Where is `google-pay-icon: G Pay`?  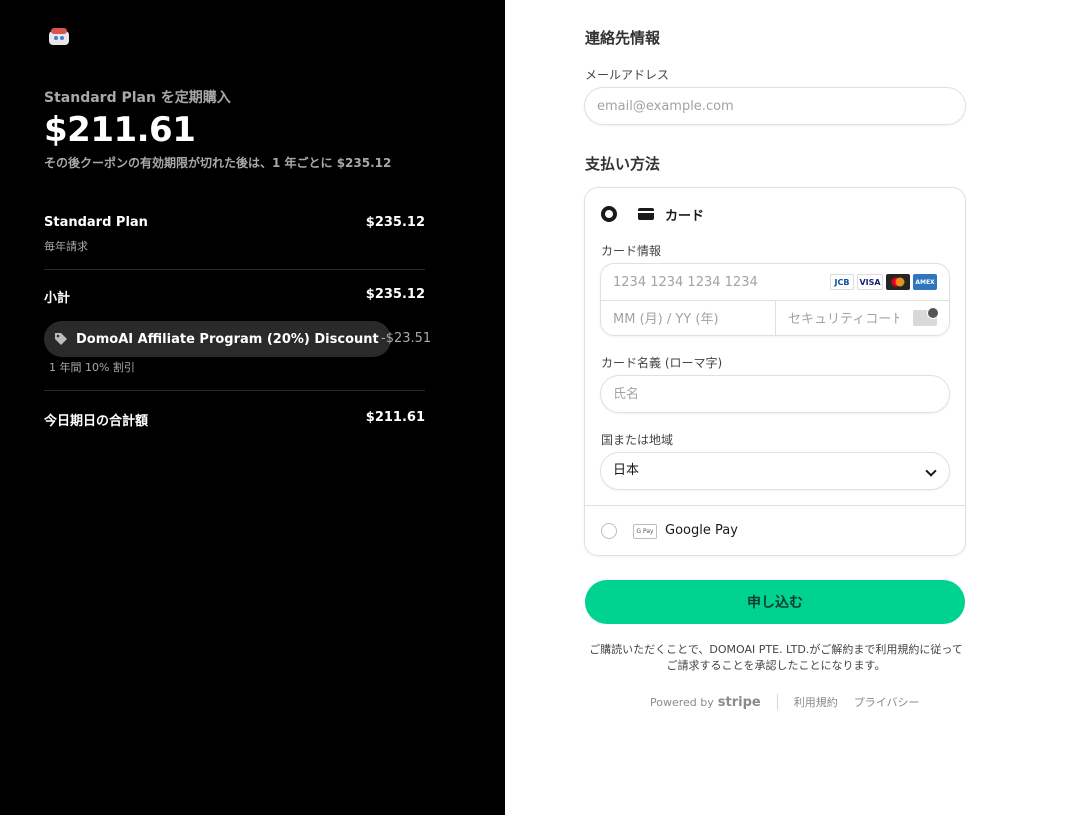 google-pay-icon: G Pay is located at coordinates (645, 531).